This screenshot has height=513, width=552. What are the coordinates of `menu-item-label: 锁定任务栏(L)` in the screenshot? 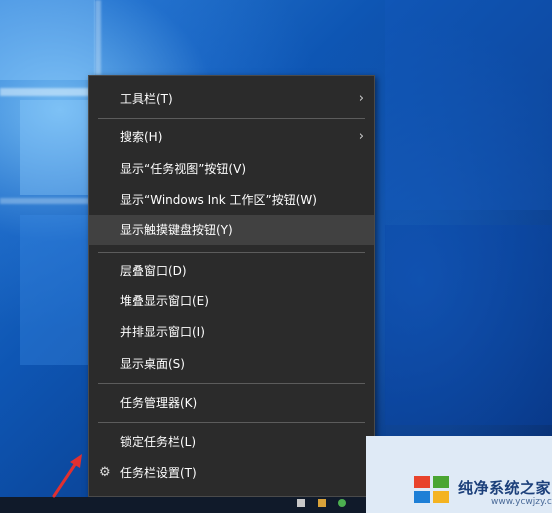 It's located at (158, 442).